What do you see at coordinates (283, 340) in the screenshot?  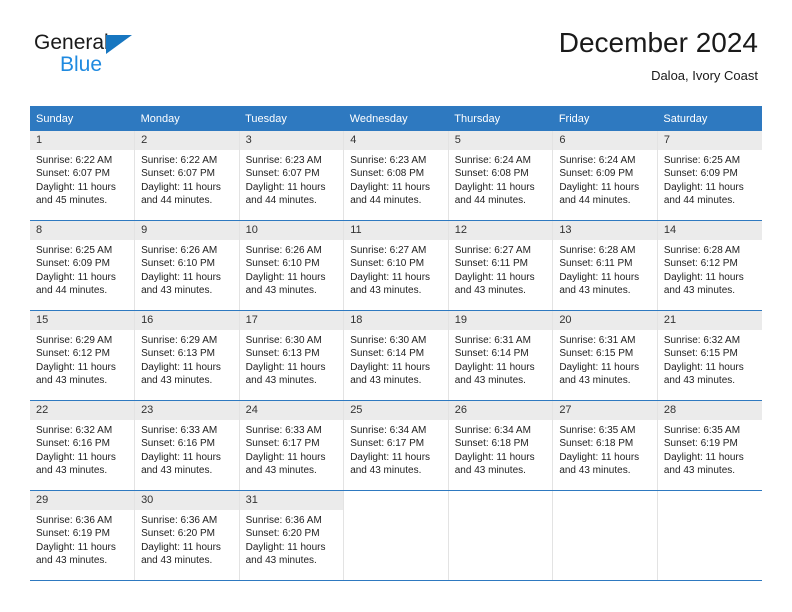 I see `sunrise-time: Sunrise: 6:30 AM` at bounding box center [283, 340].